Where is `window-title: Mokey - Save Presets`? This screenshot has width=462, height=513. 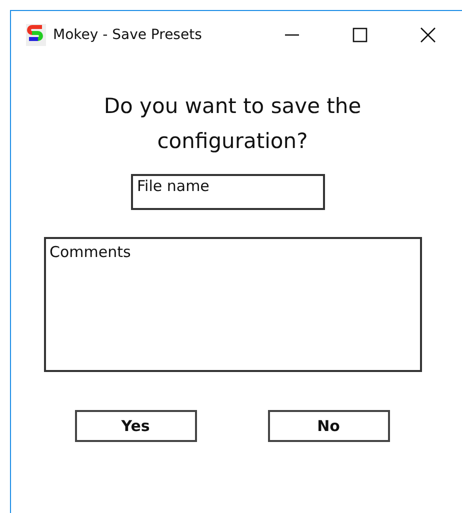 window-title: Mokey - Save Presets is located at coordinates (128, 35).